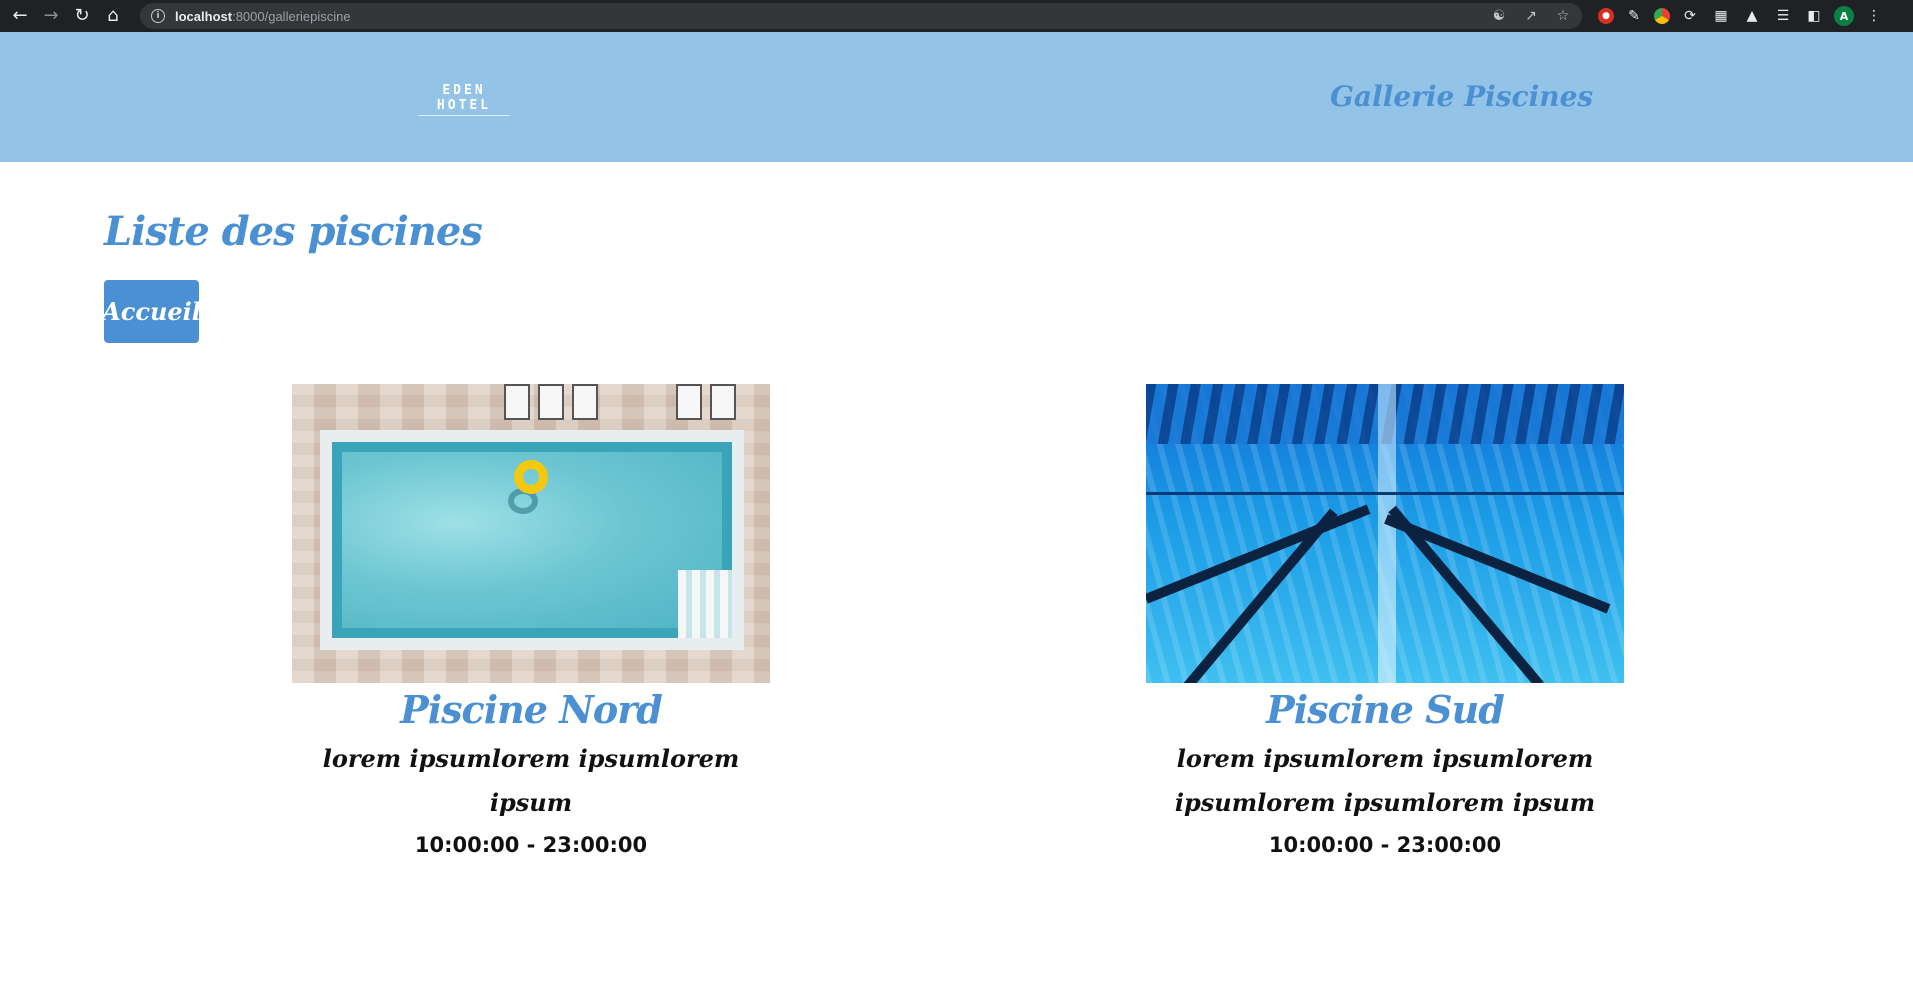  I want to click on url-path: :8000/galleriepiscine, so click(291, 16).